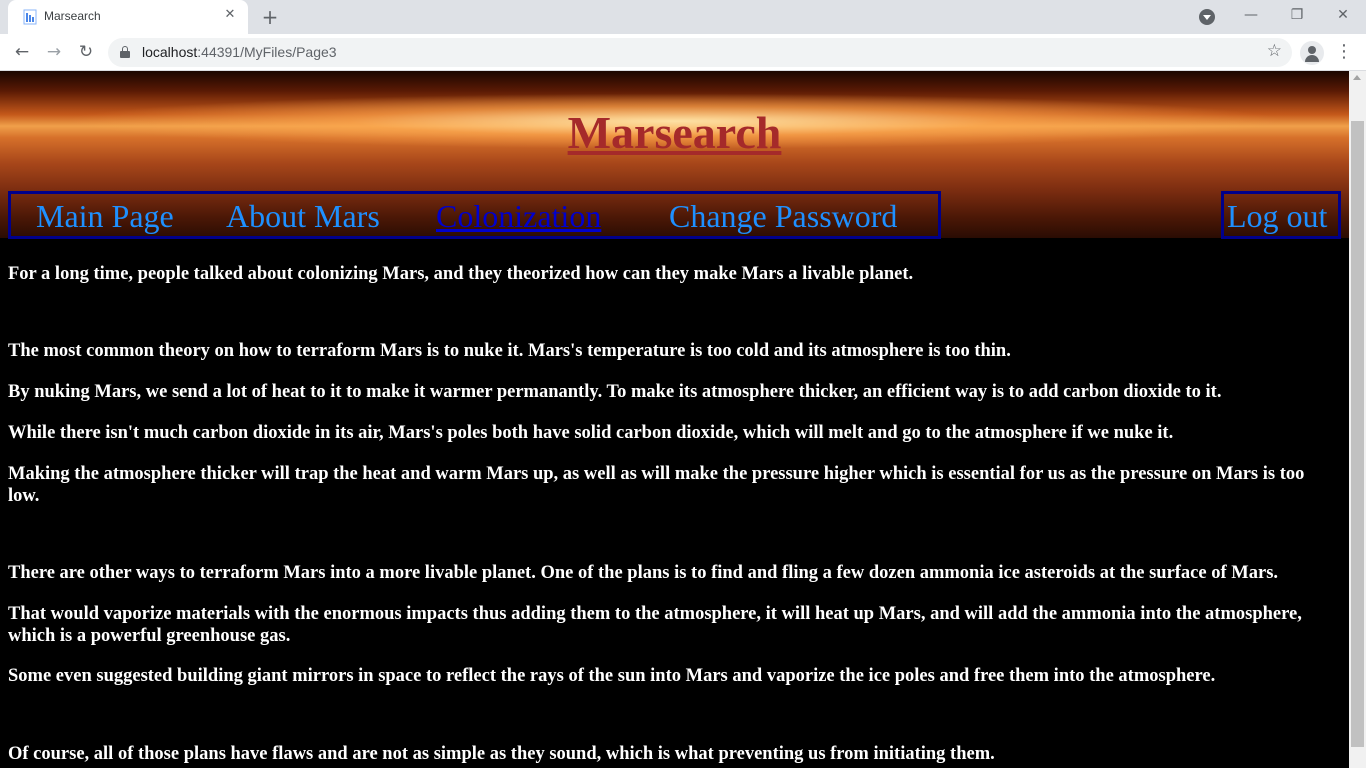 Image resolution: width=1366 pixels, height=768 pixels. I want to click on url-text: localhost:44391/MyFiles/Page3, so click(239, 52).